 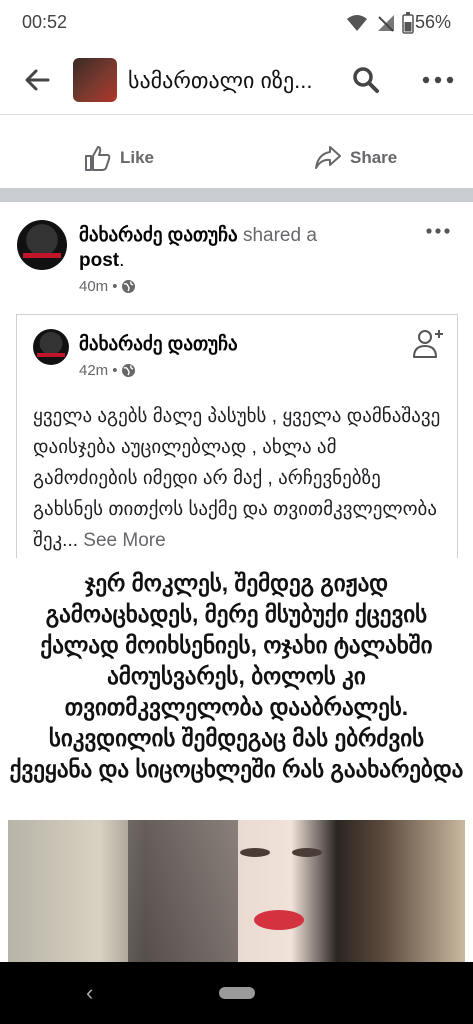 What do you see at coordinates (432, 22) in the screenshot?
I see `battery-percentage: 56%` at bounding box center [432, 22].